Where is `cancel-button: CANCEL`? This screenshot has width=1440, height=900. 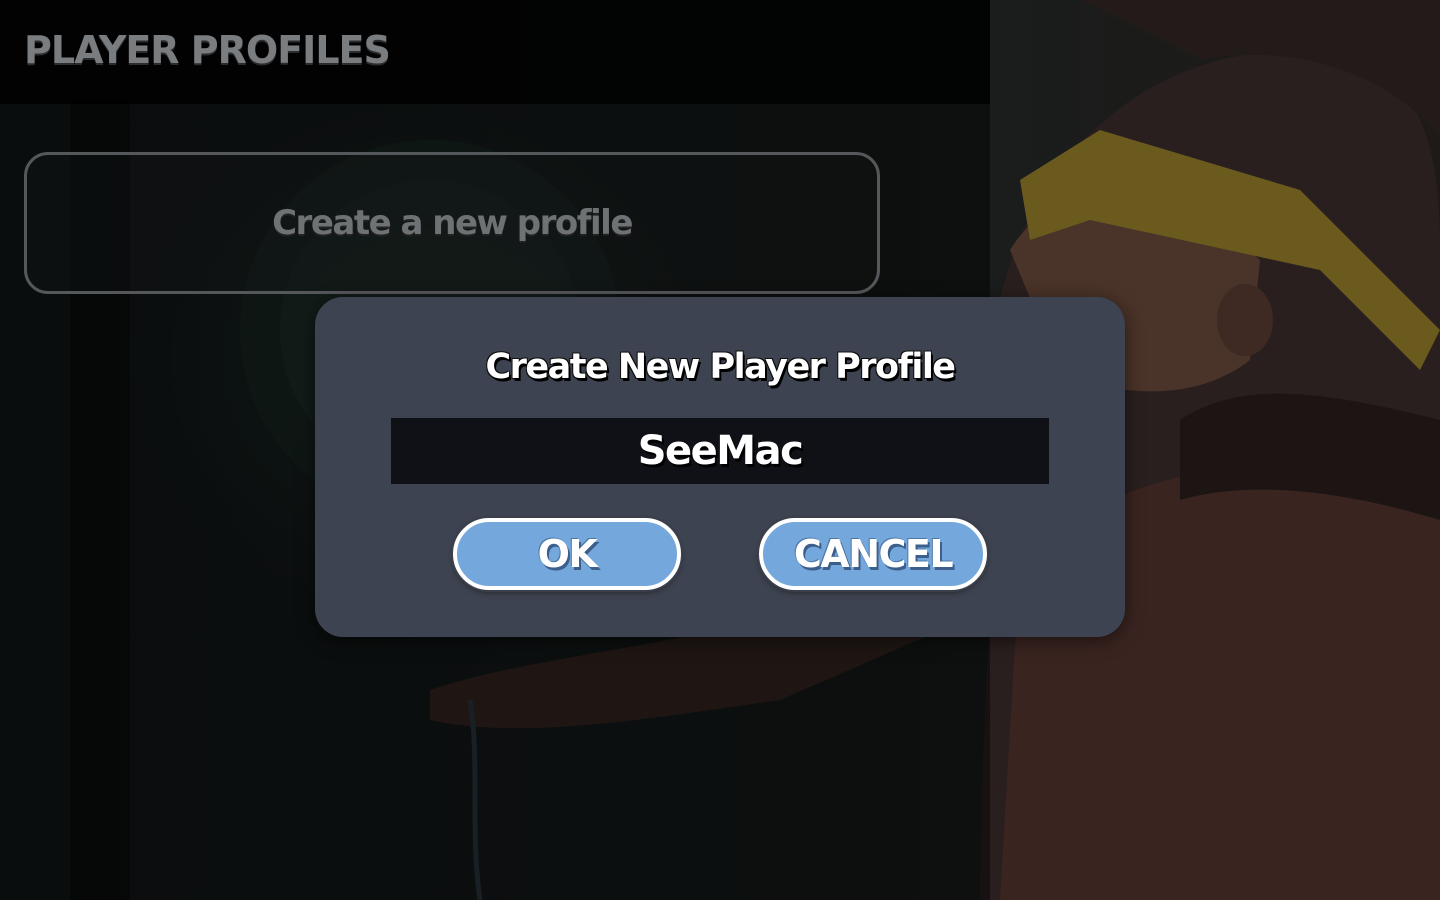
cancel-button: CANCEL is located at coordinates (873, 554).